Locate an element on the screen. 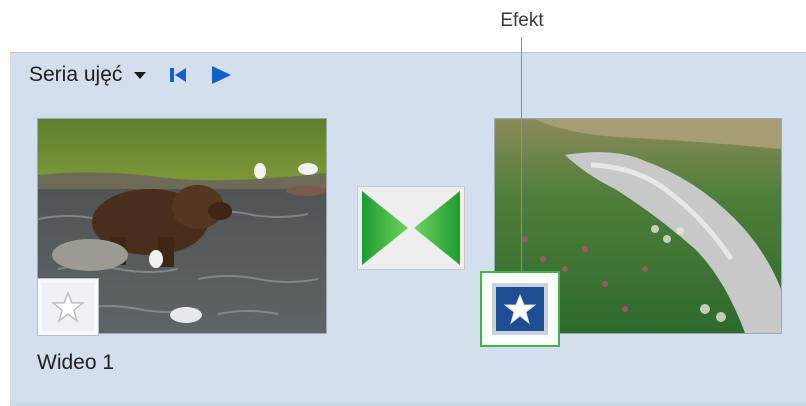  play-button is located at coordinates (221, 75).